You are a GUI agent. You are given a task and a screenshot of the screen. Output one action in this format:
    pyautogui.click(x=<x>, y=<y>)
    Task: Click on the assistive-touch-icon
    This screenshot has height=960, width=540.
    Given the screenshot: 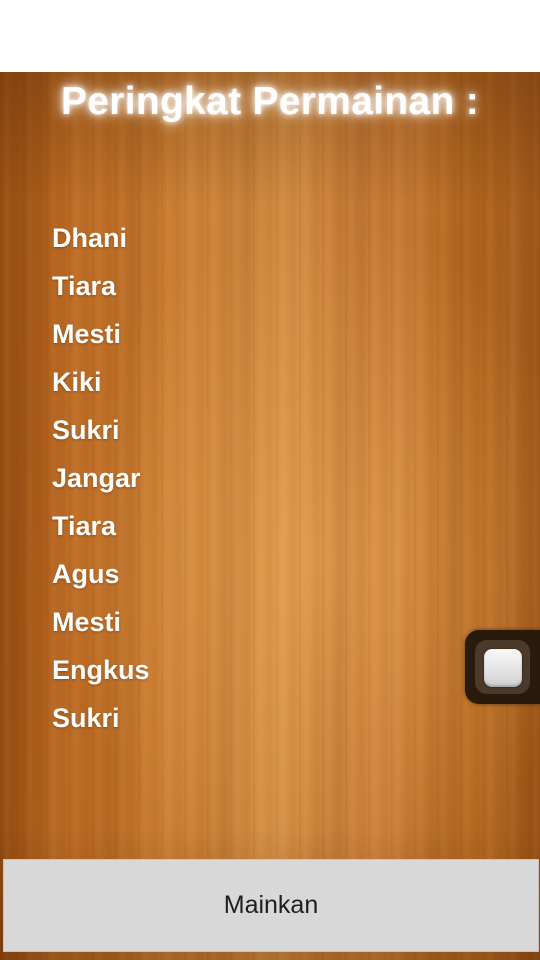 What is the action you would take?
    pyautogui.click(x=503, y=668)
    